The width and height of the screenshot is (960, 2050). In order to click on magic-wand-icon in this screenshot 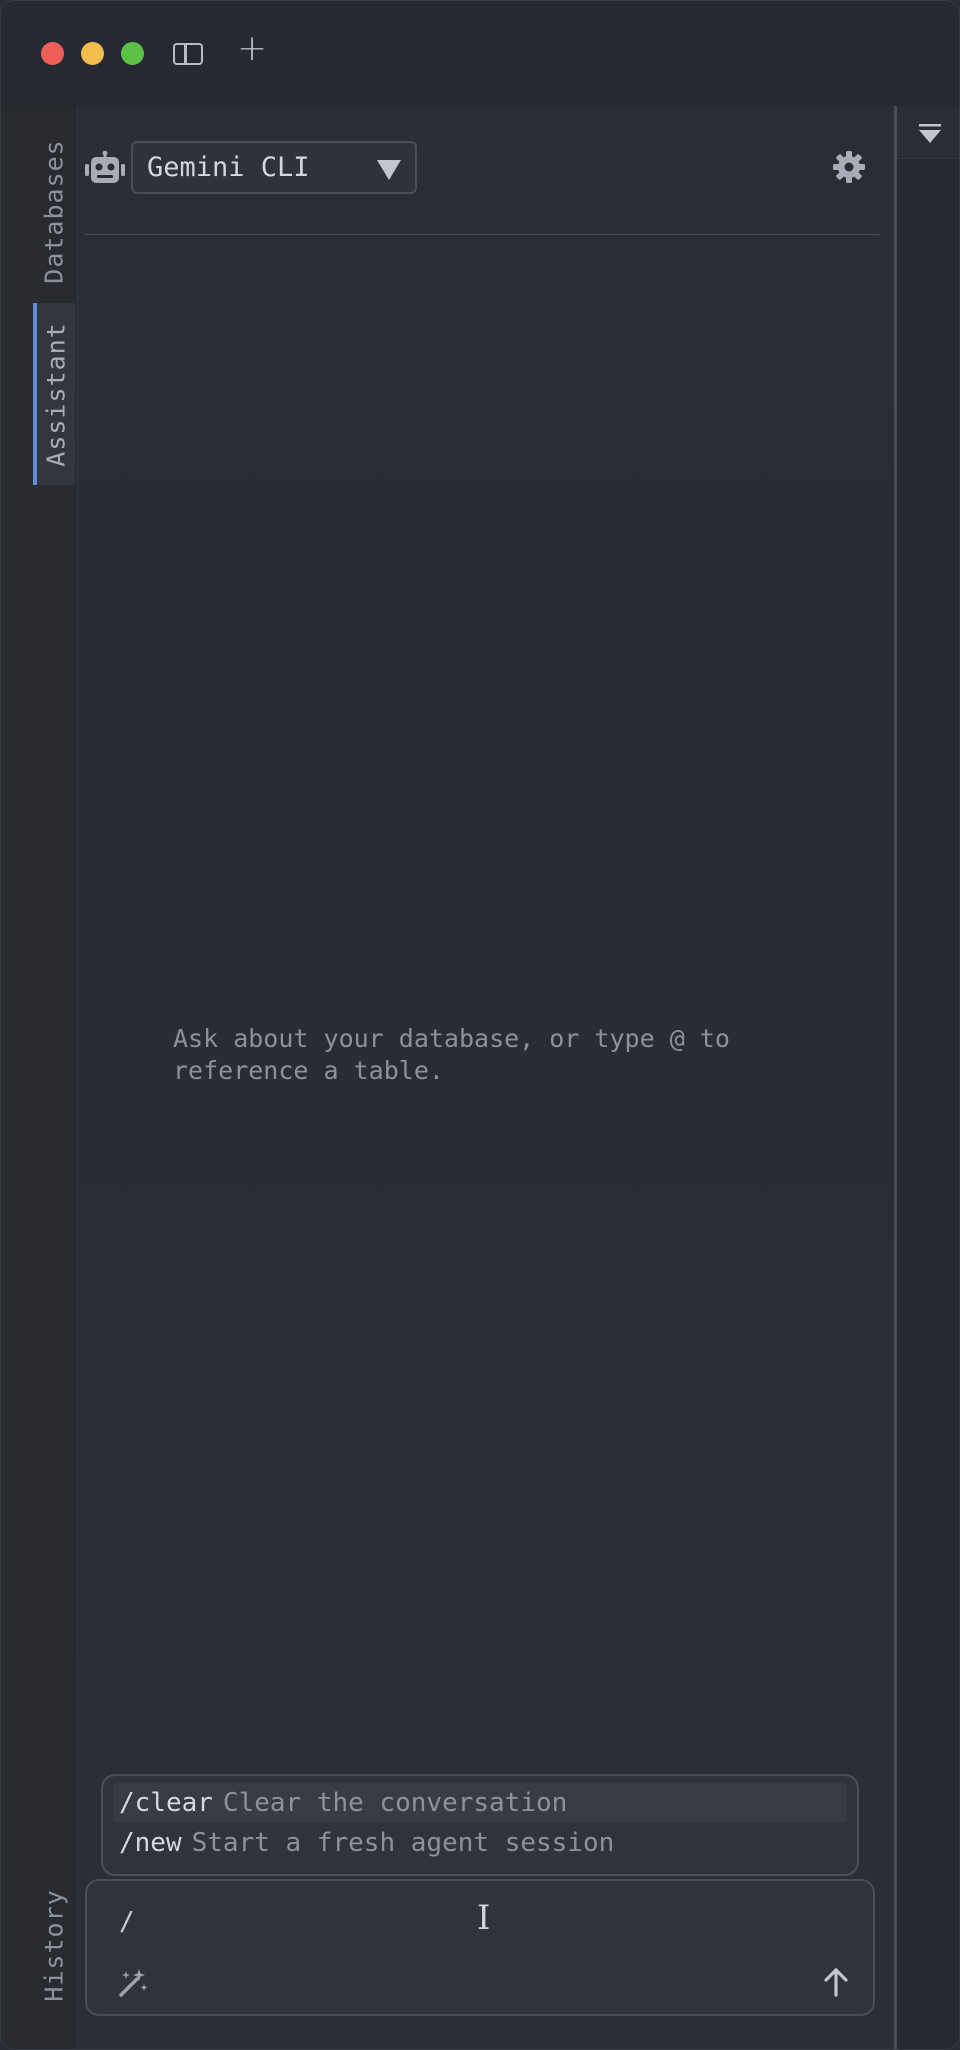, I will do `click(133, 1983)`.